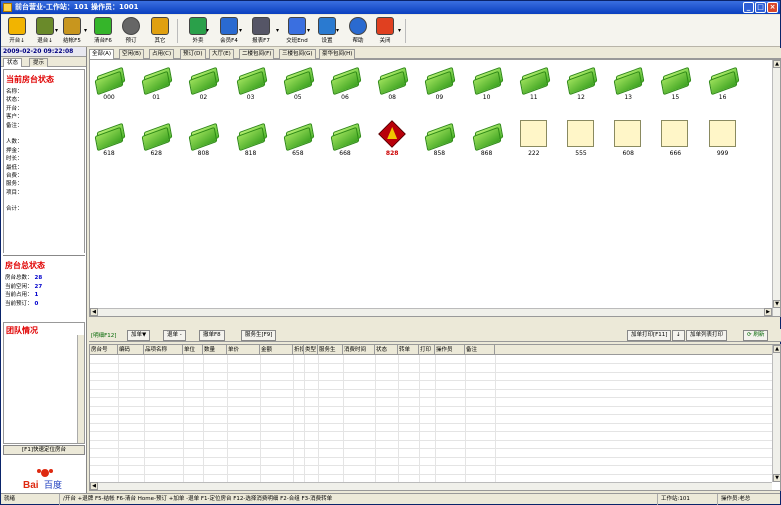  I want to click on return-order-button: 退单 -, so click(174, 335).